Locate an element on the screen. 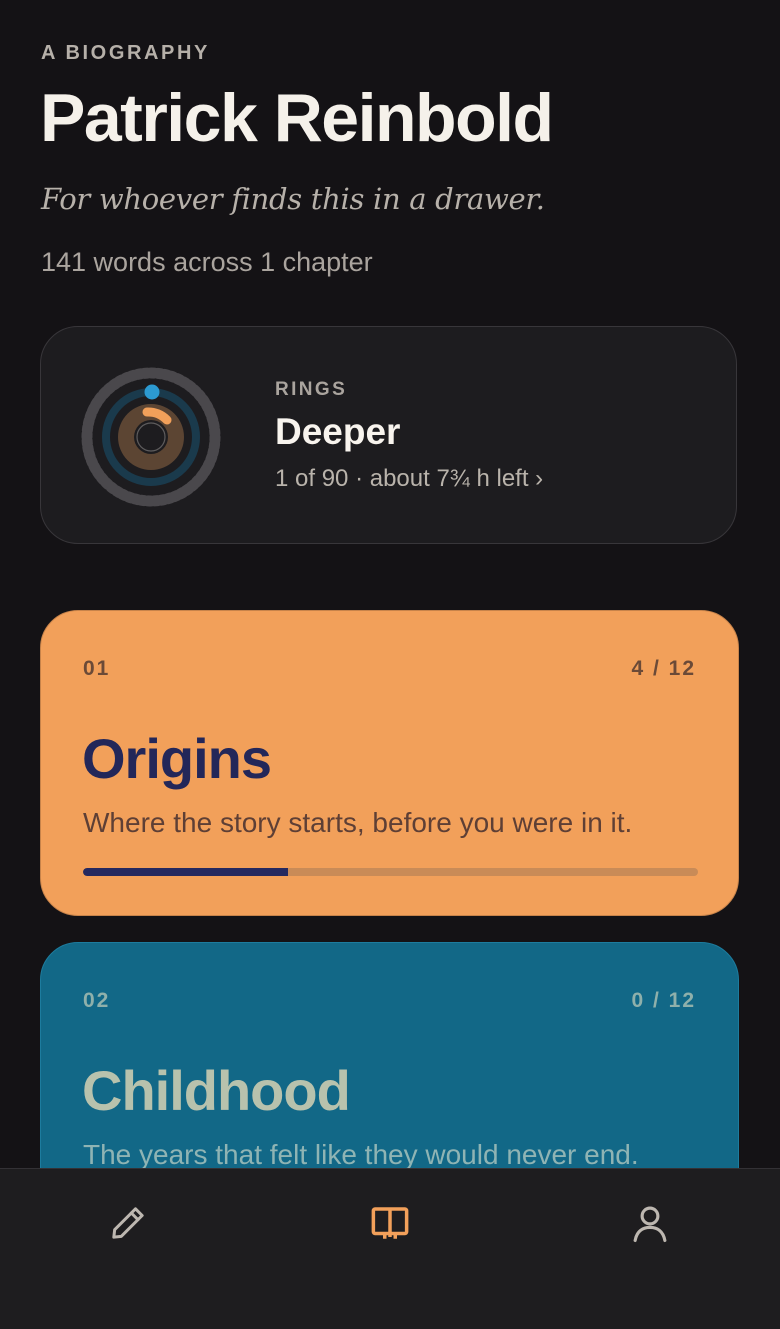  chapter-title: Childhood is located at coordinates (216, 1090).